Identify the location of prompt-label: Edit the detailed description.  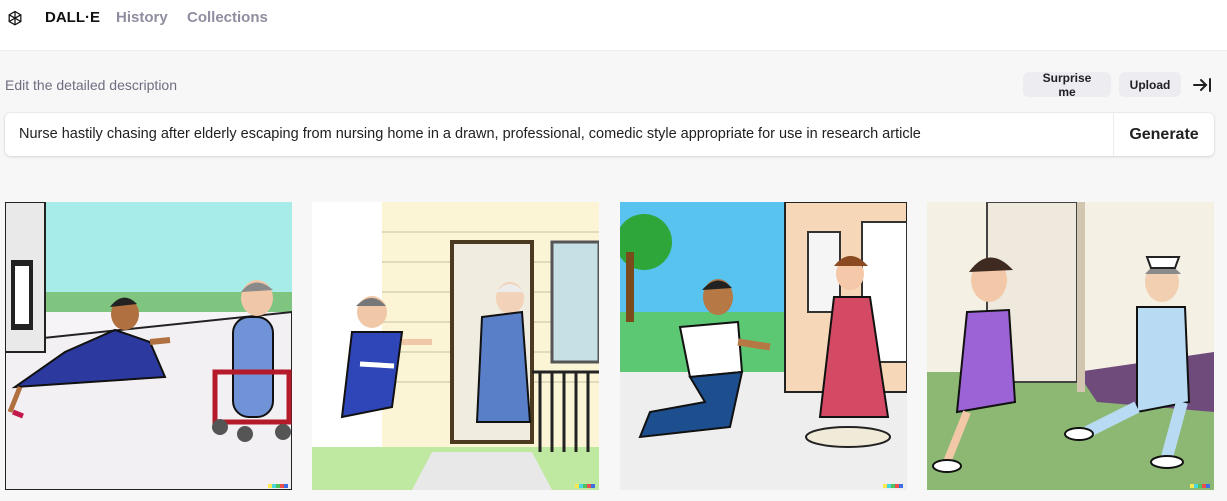
(91, 85).